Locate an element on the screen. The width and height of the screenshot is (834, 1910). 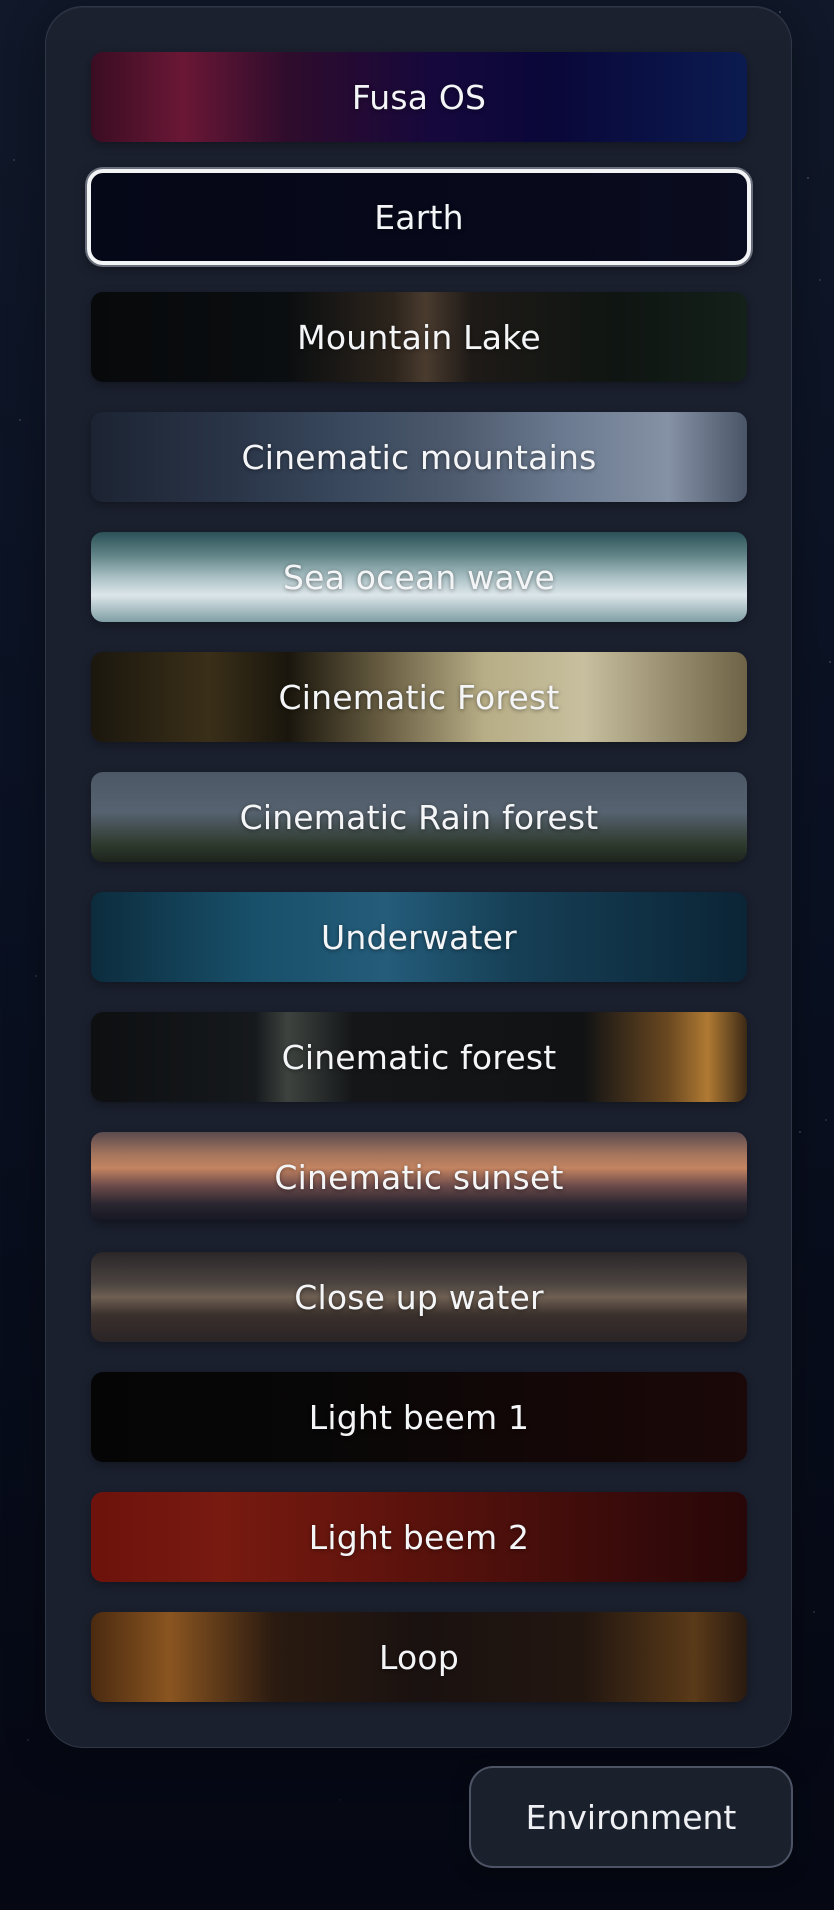
environment-option-label: Cinematic sunset is located at coordinates (419, 1177).